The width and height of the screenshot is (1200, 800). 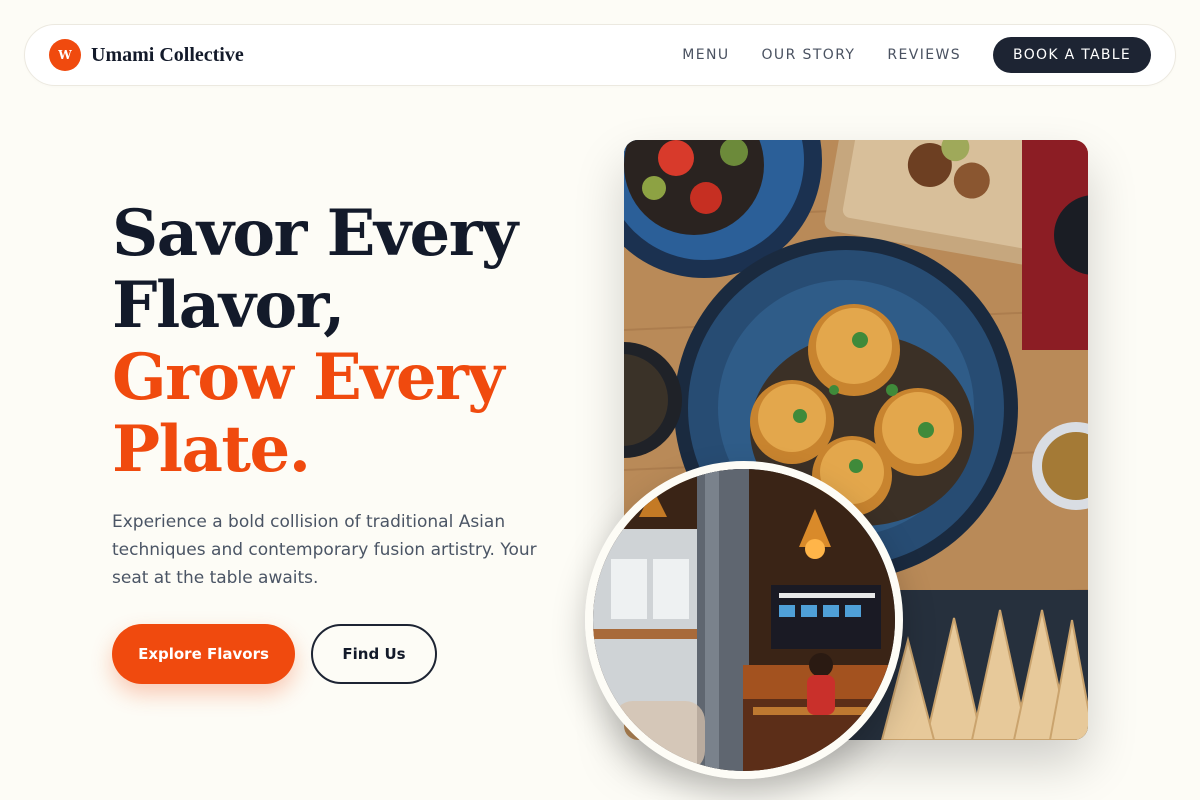 What do you see at coordinates (705, 55) in the screenshot?
I see `nav-link-menu: MENU` at bounding box center [705, 55].